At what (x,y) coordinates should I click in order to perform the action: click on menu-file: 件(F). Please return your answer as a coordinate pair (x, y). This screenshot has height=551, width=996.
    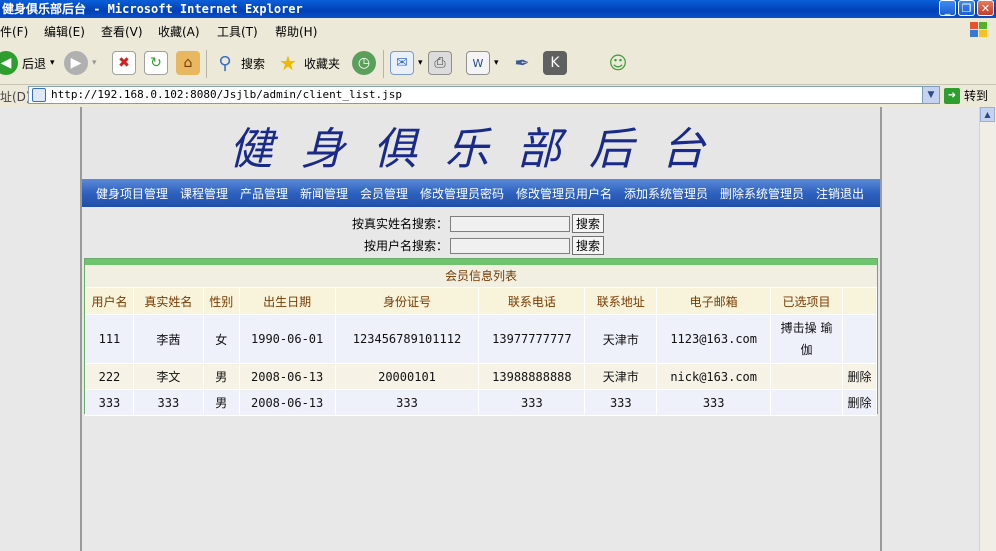
    Looking at the image, I should click on (14, 31).